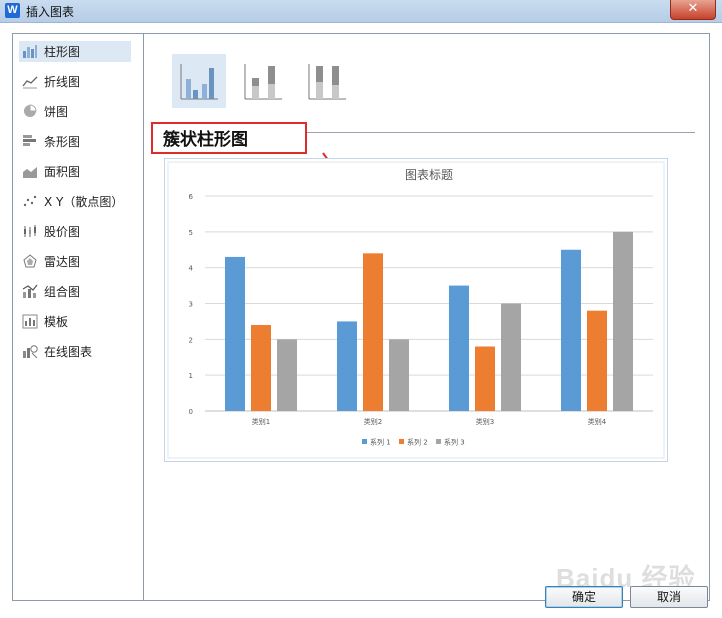 This screenshot has width=722, height=618. What do you see at coordinates (597, 421) in the screenshot?
I see `x-tick-label: 类别4` at bounding box center [597, 421].